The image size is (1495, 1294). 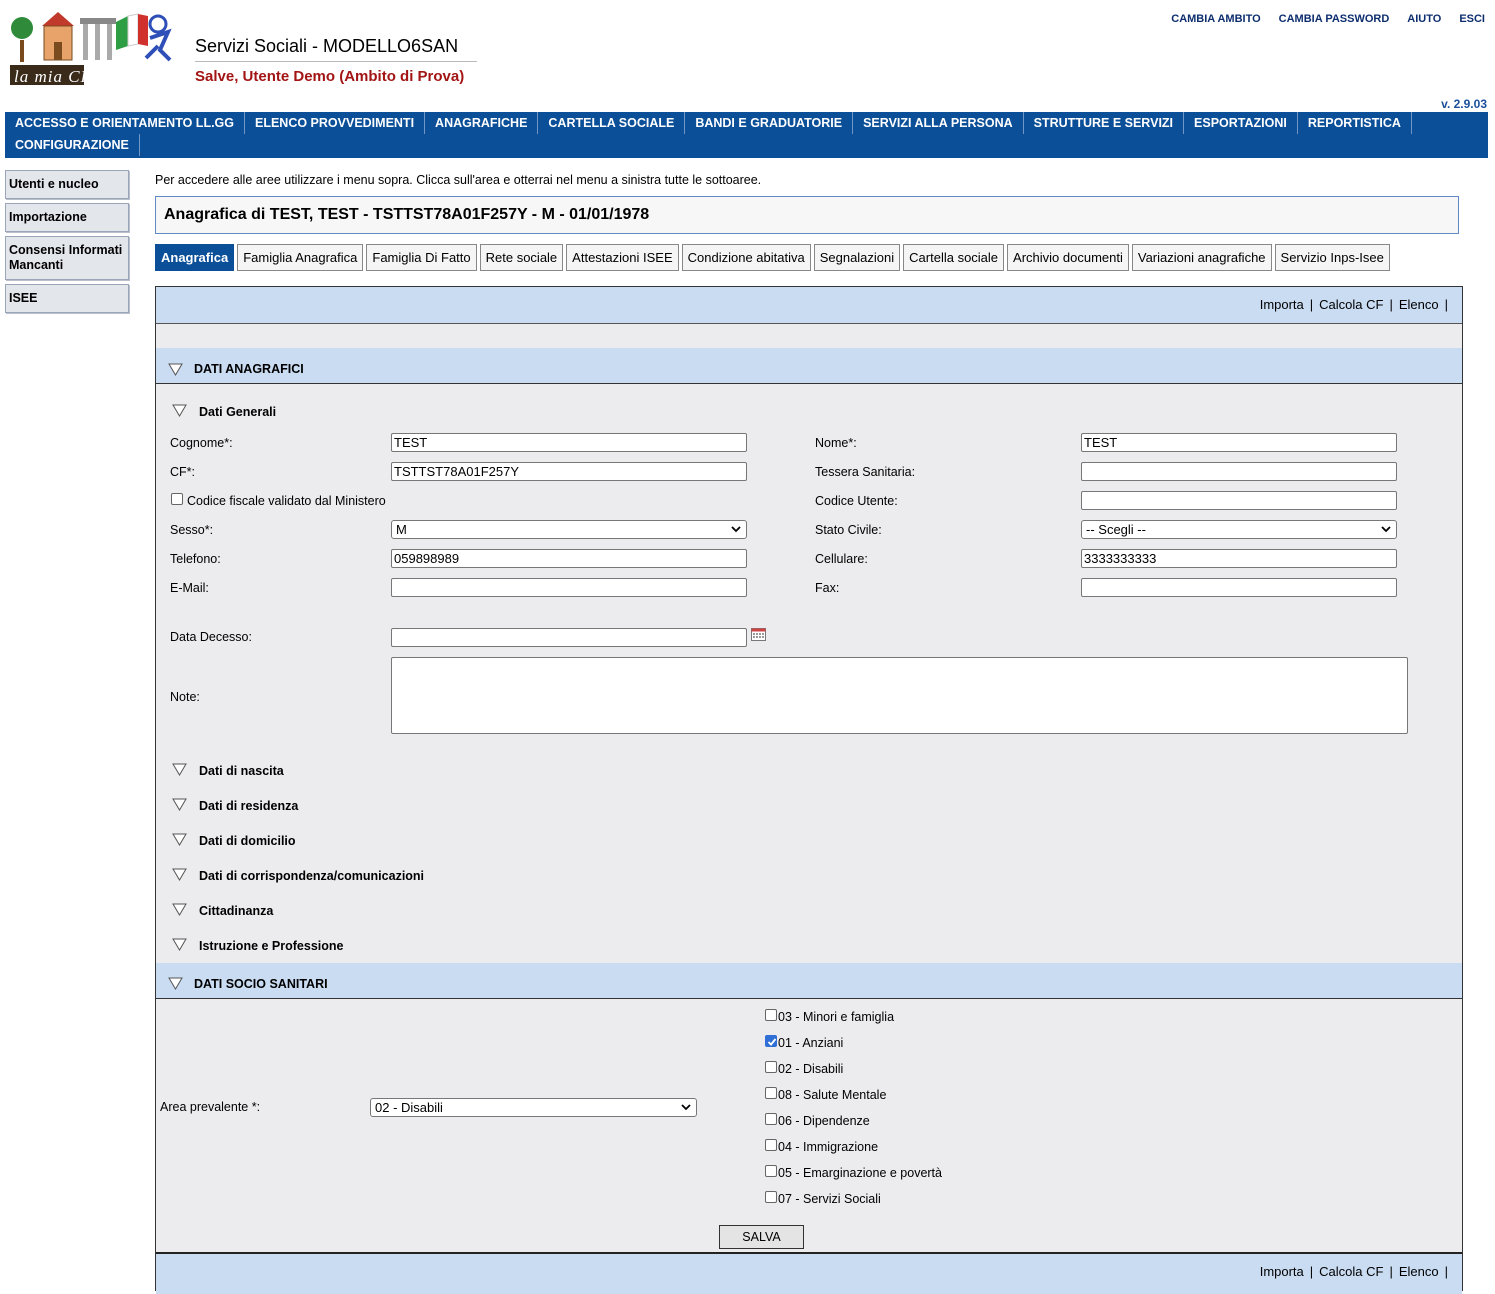 What do you see at coordinates (409, 1107) in the screenshot?
I see `area-prevalente-select-value: 02 - Disabili` at bounding box center [409, 1107].